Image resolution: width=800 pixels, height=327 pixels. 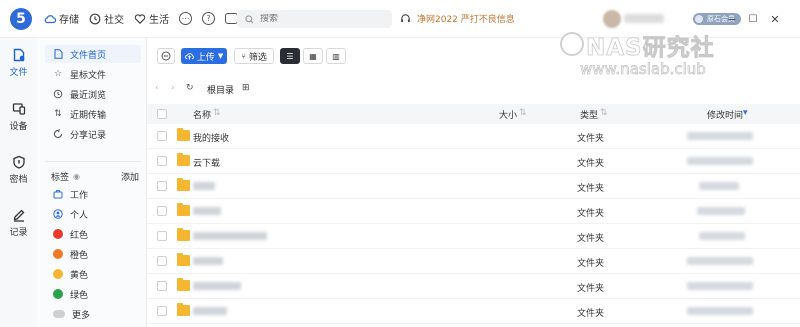 I want to click on grid-view-icon: ▦, so click(x=313, y=56).